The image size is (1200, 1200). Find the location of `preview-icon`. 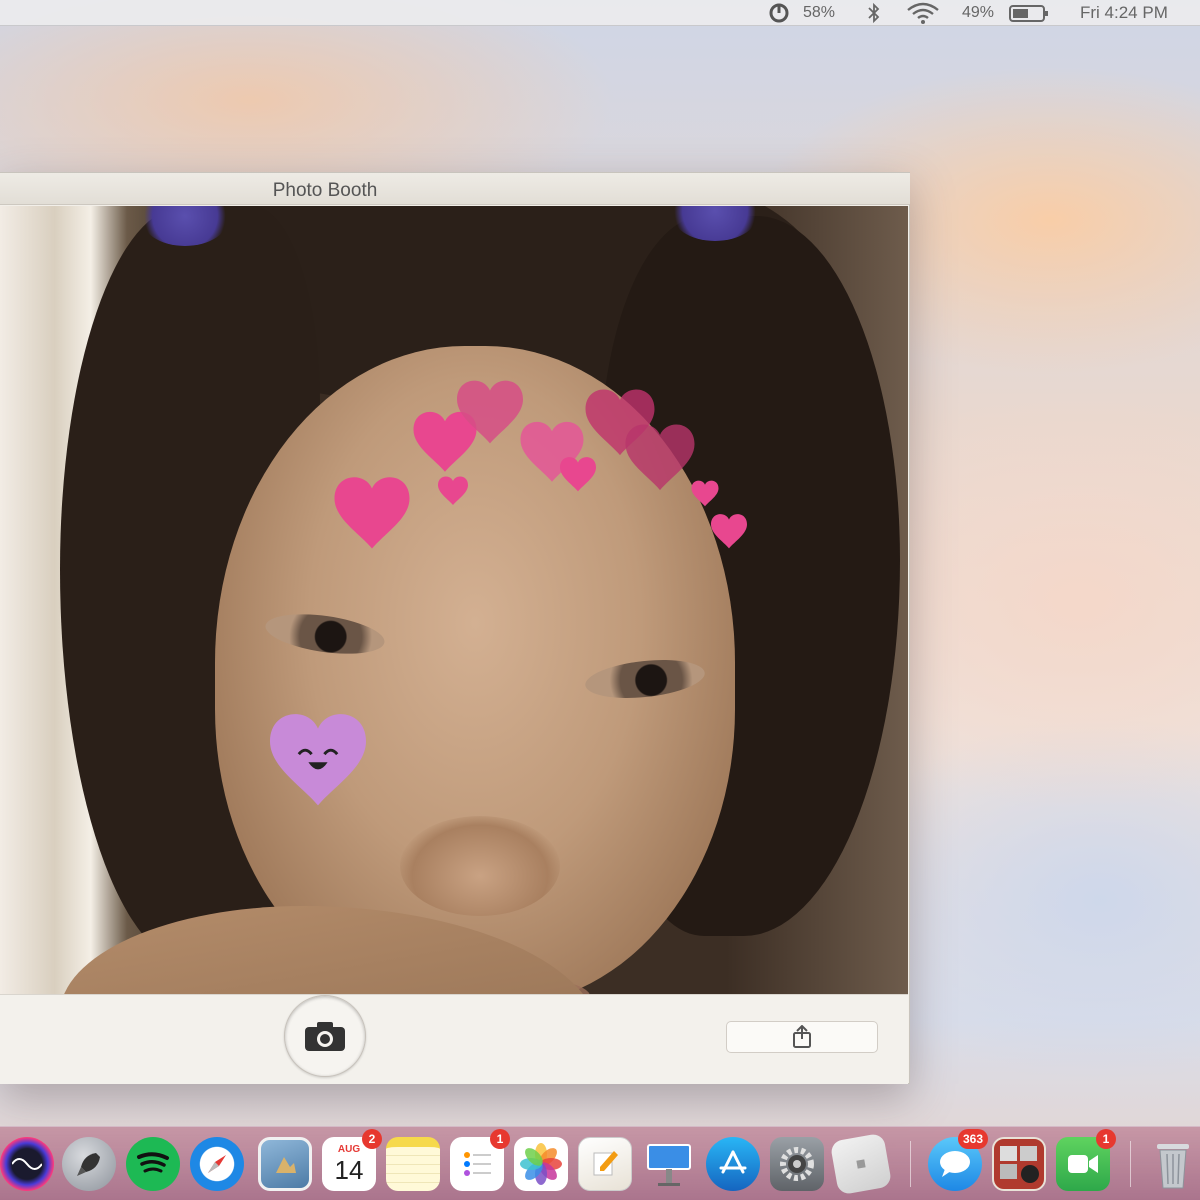

preview-icon is located at coordinates (286, 1165).